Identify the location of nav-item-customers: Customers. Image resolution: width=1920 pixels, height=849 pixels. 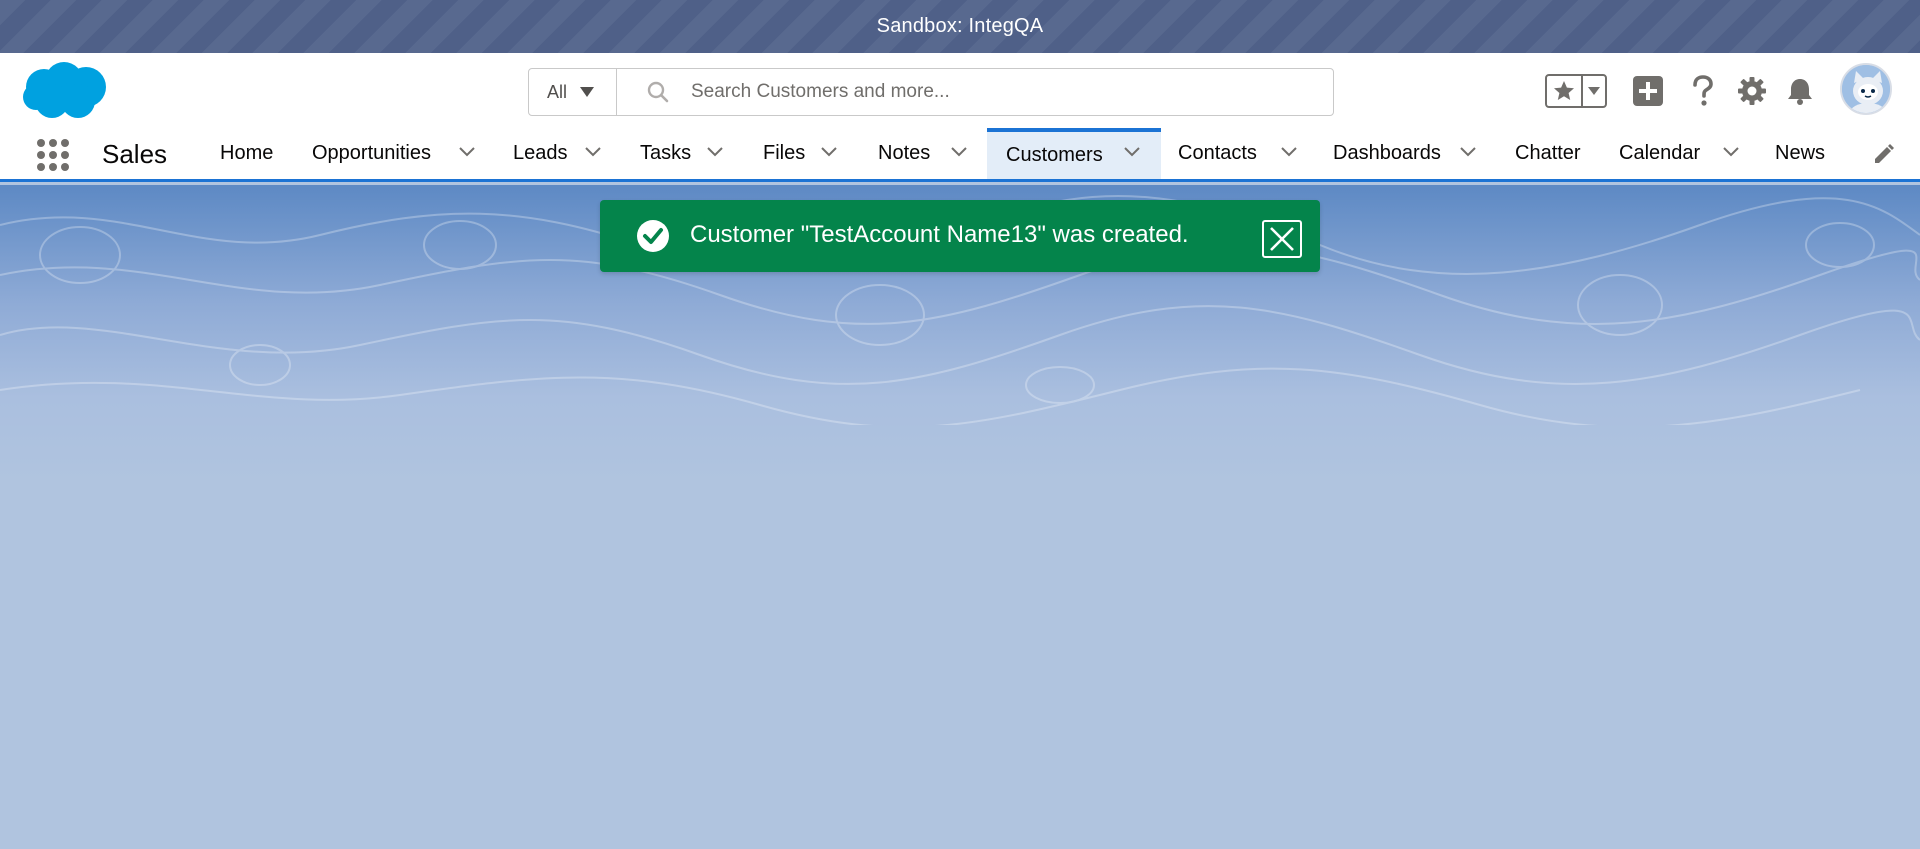
(1074, 153).